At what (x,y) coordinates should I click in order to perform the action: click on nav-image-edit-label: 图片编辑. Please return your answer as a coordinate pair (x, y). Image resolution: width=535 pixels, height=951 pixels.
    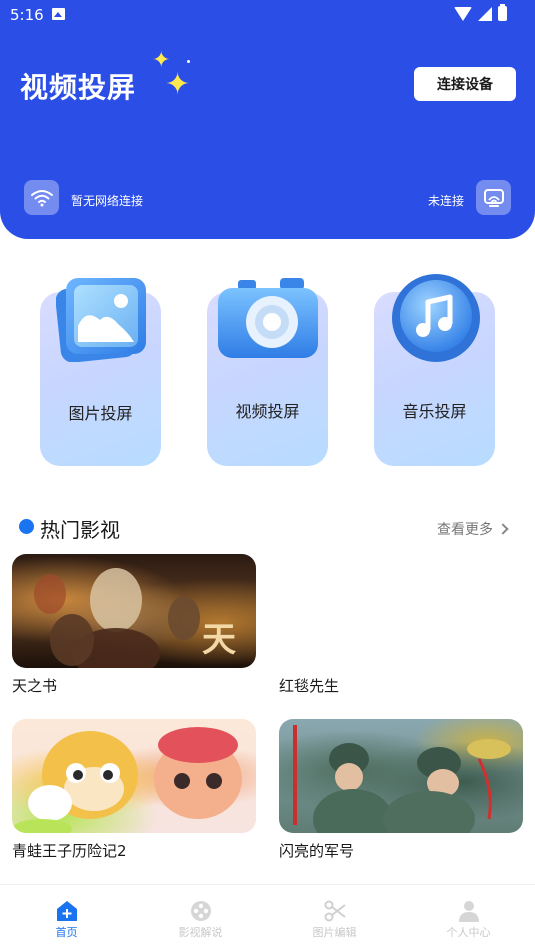
    Looking at the image, I should click on (334, 932).